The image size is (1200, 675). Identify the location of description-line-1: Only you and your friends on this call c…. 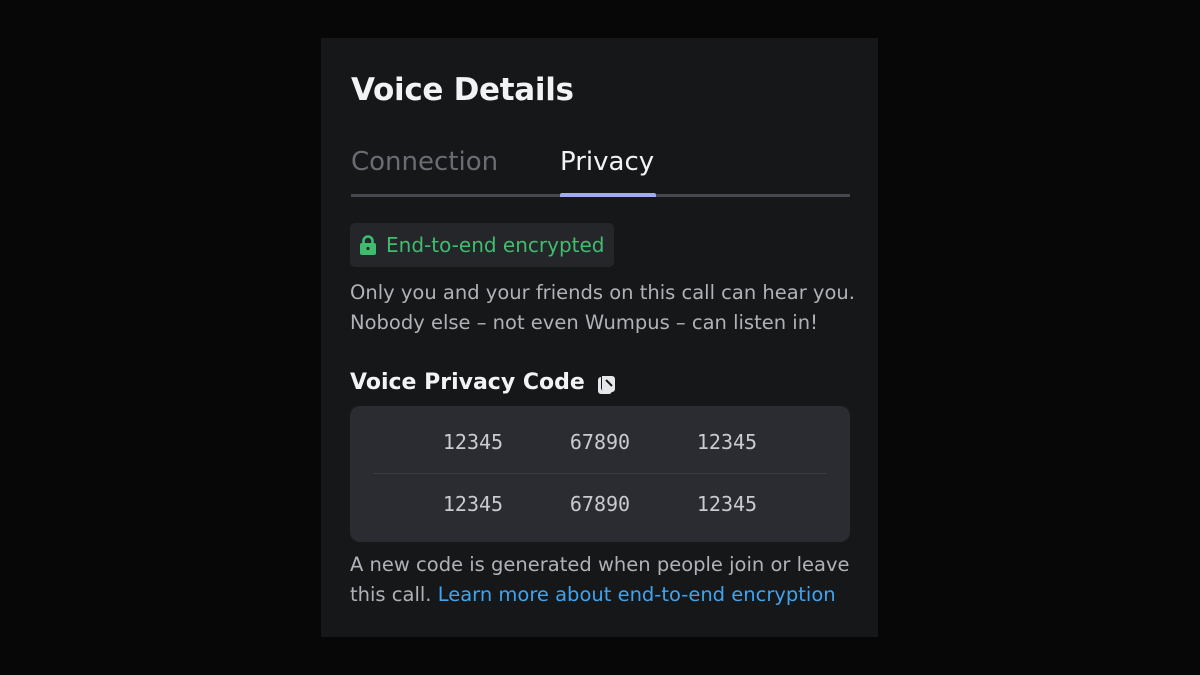
(602, 292).